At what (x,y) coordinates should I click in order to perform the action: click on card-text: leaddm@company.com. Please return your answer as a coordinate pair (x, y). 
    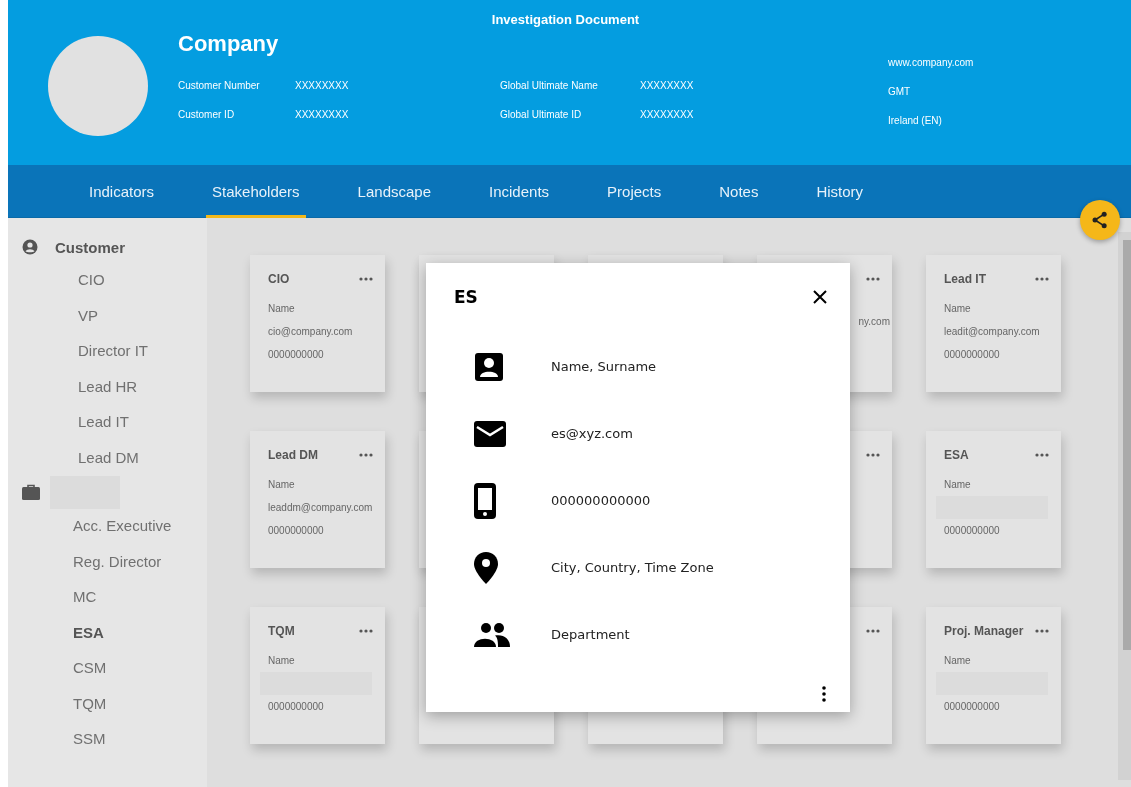
    Looking at the image, I should click on (320, 508).